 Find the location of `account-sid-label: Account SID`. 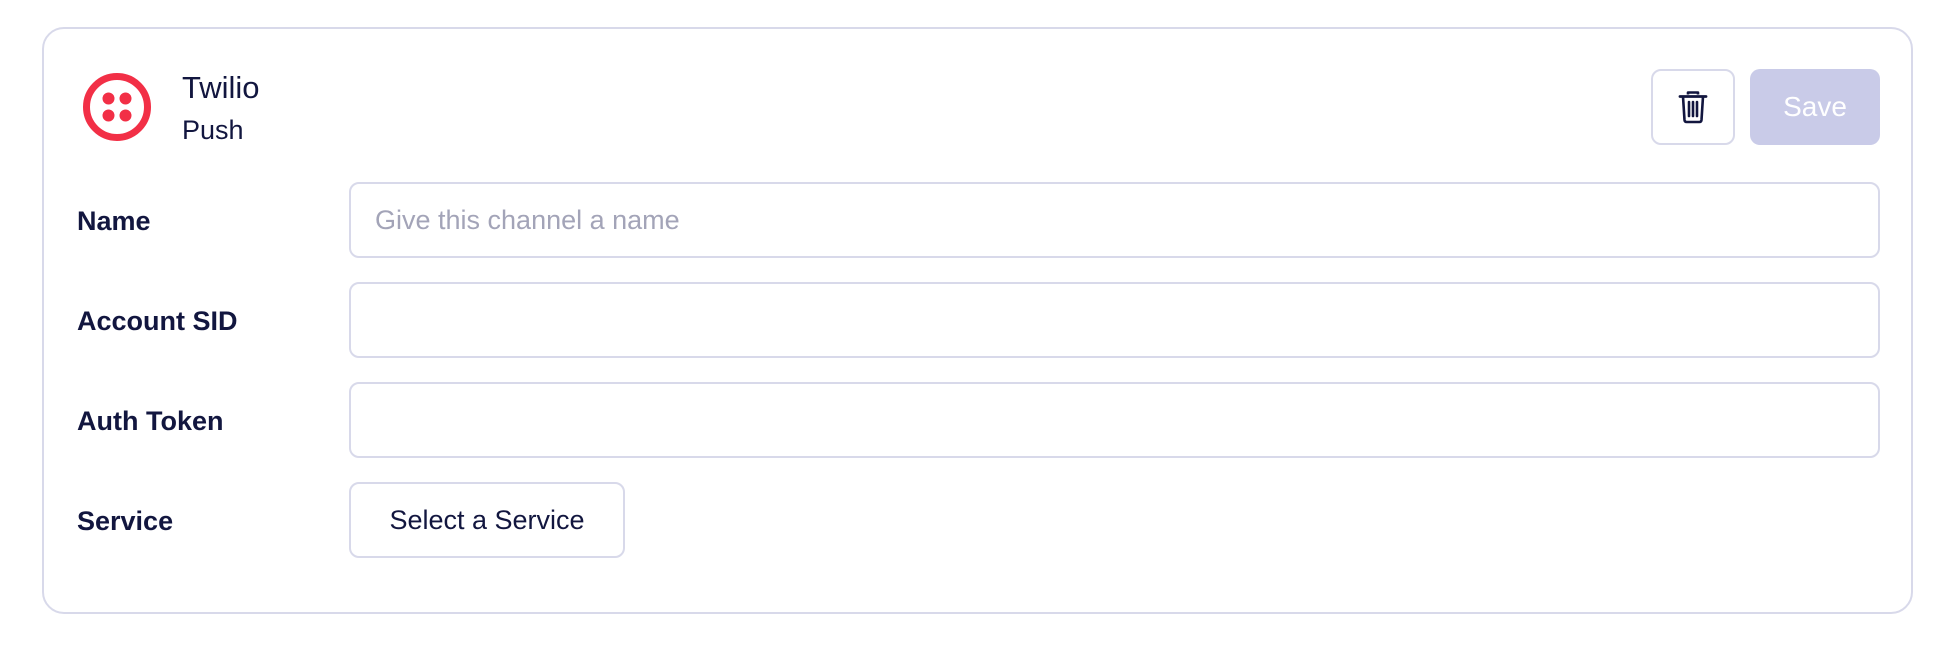

account-sid-label: Account SID is located at coordinates (157, 321).